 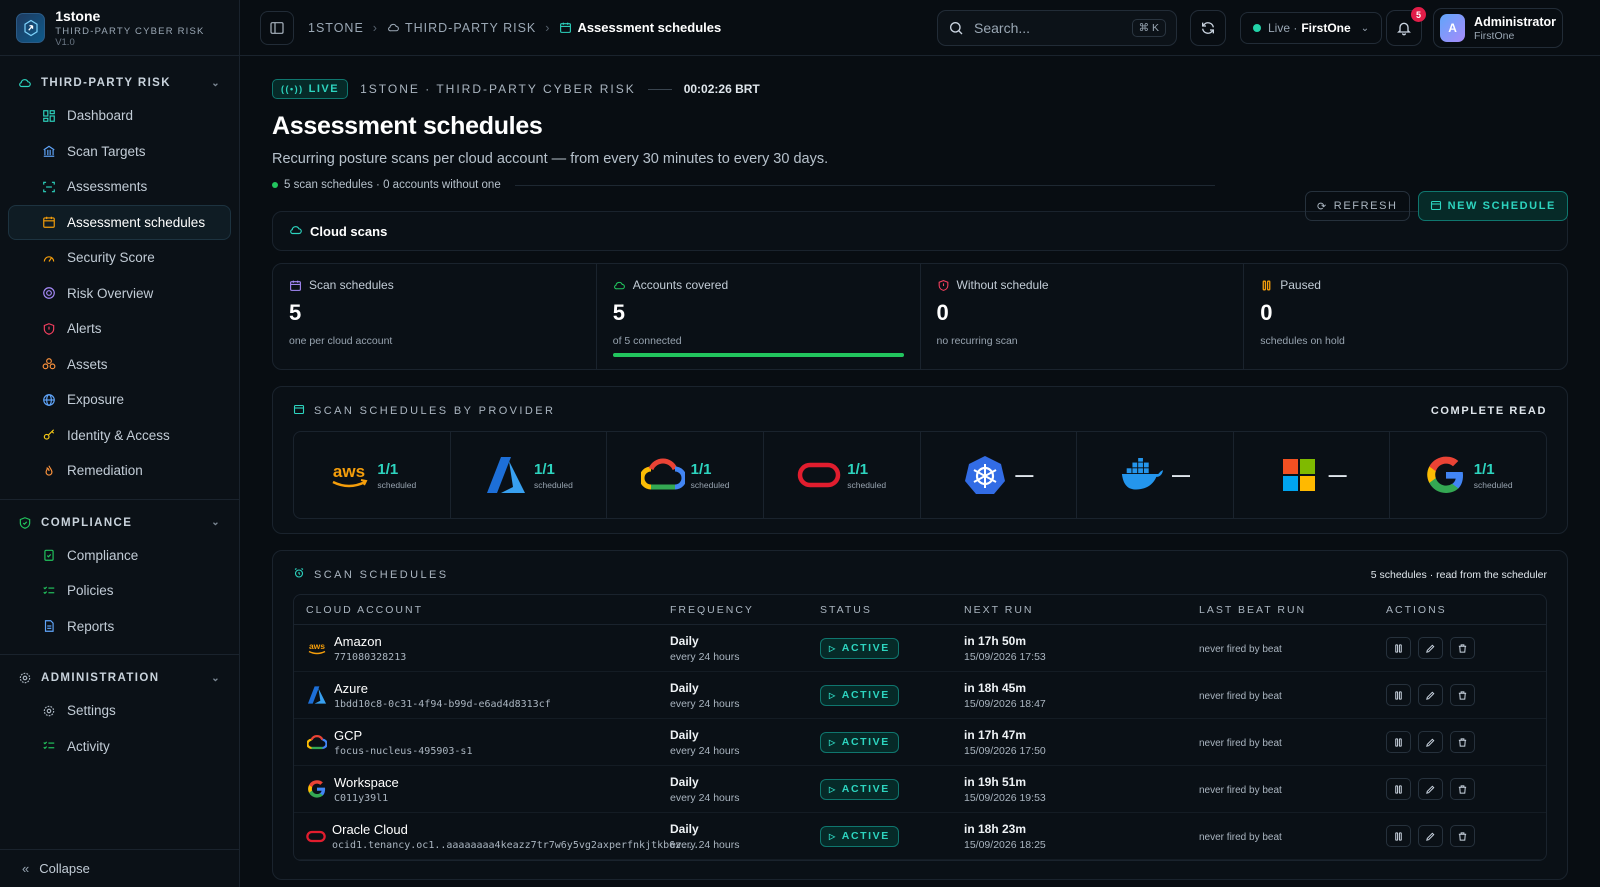 What do you see at coordinates (366, 782) in the screenshot?
I see `account-name: Workspace` at bounding box center [366, 782].